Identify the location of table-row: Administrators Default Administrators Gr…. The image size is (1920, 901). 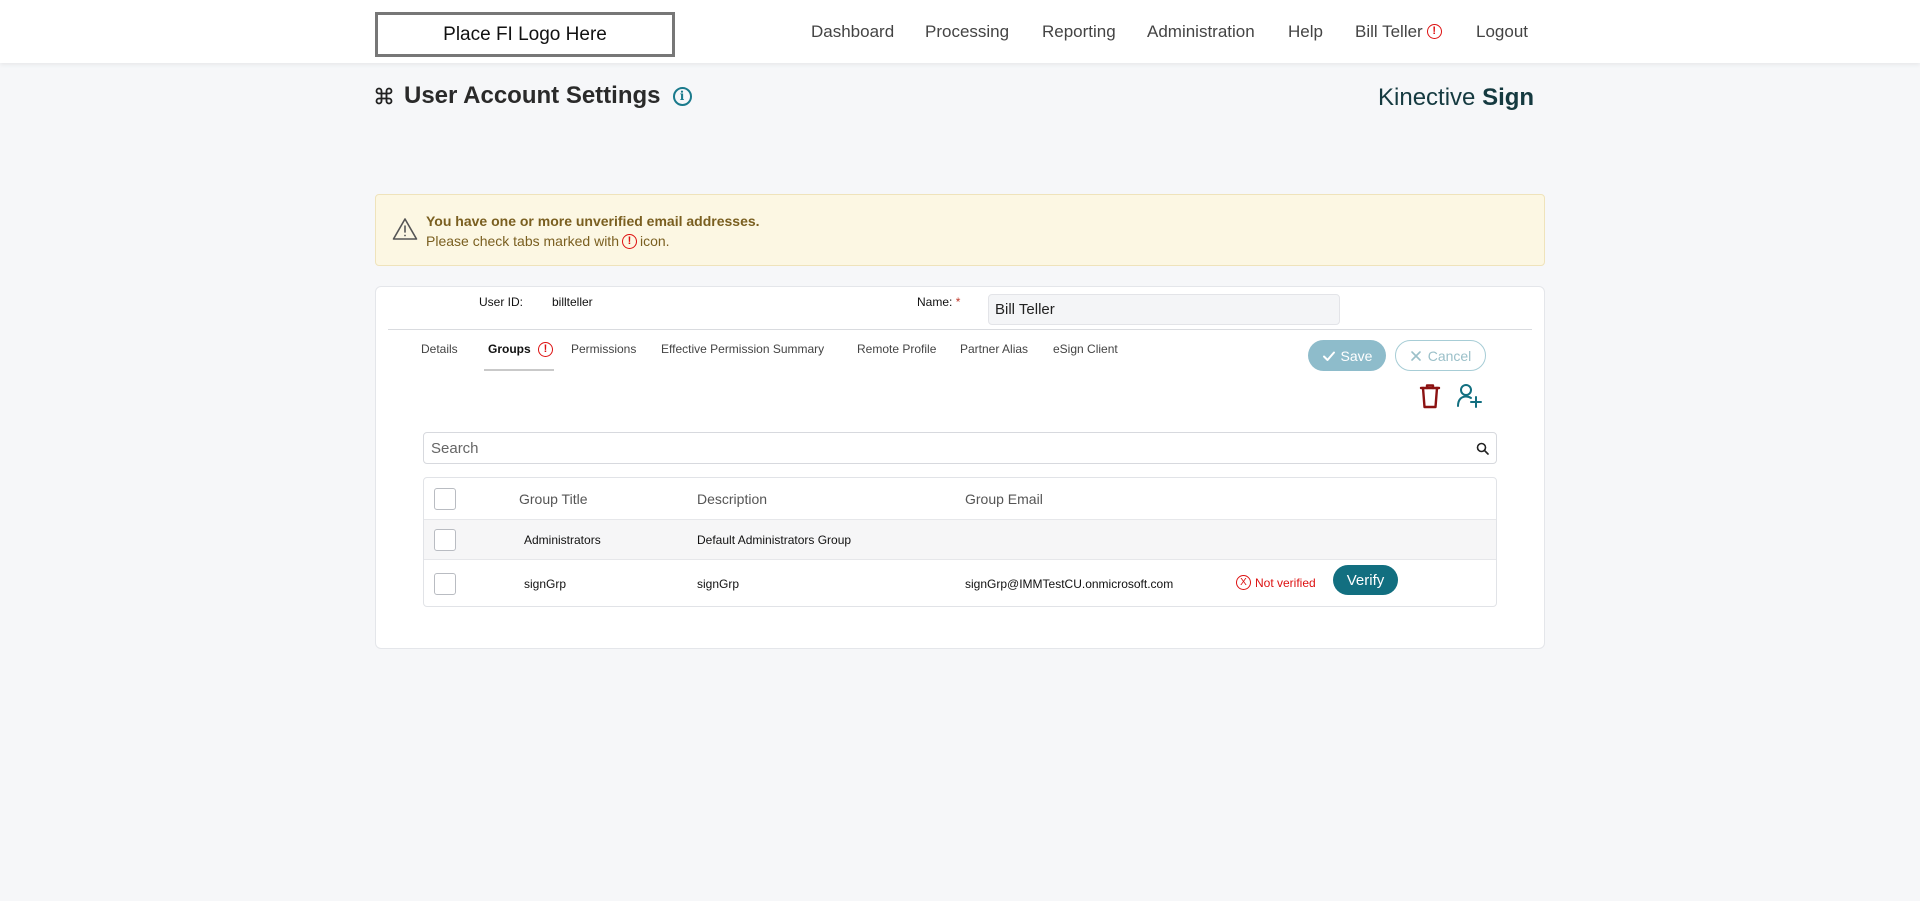
(960, 540).